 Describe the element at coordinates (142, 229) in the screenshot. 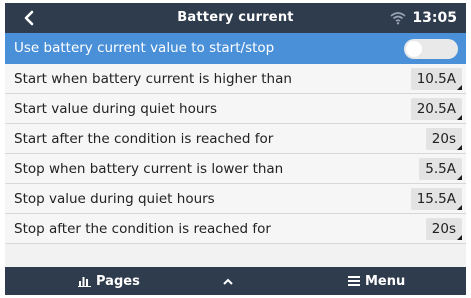

I see `row-label: Stop after the condition is reached for` at that location.